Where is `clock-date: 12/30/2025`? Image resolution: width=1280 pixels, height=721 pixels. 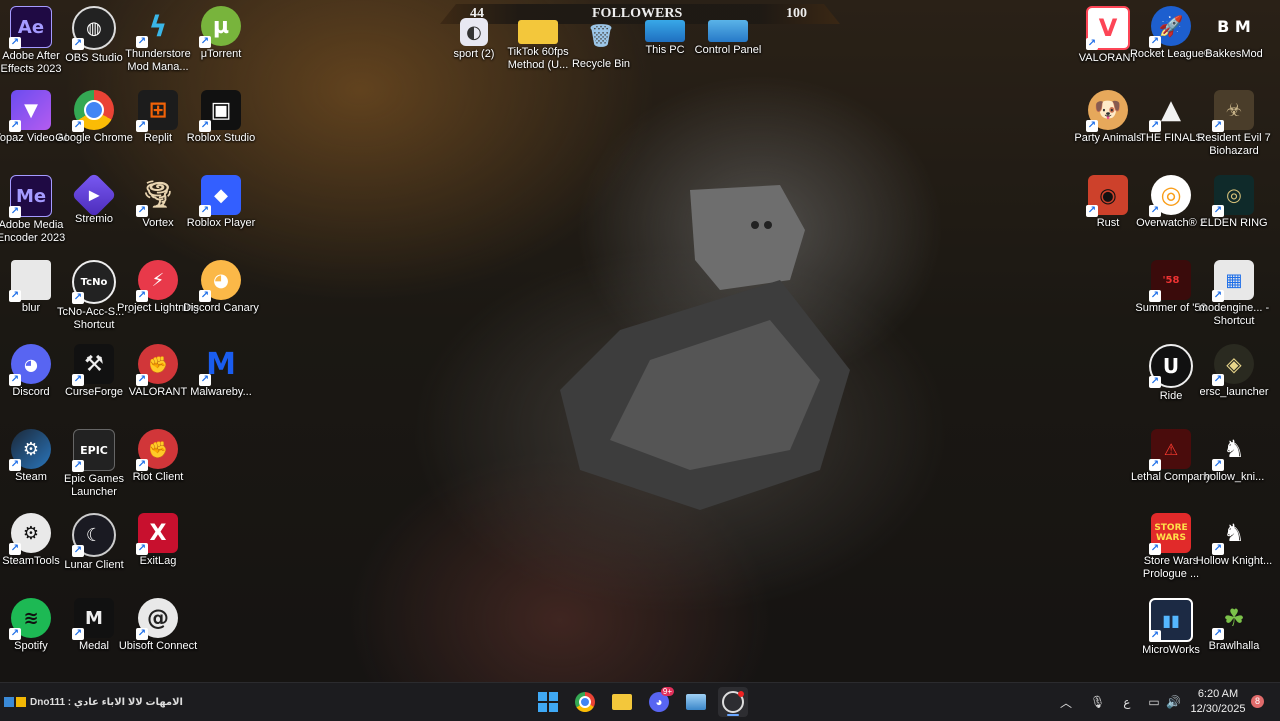 clock-date: 12/30/2025 is located at coordinates (1218, 709).